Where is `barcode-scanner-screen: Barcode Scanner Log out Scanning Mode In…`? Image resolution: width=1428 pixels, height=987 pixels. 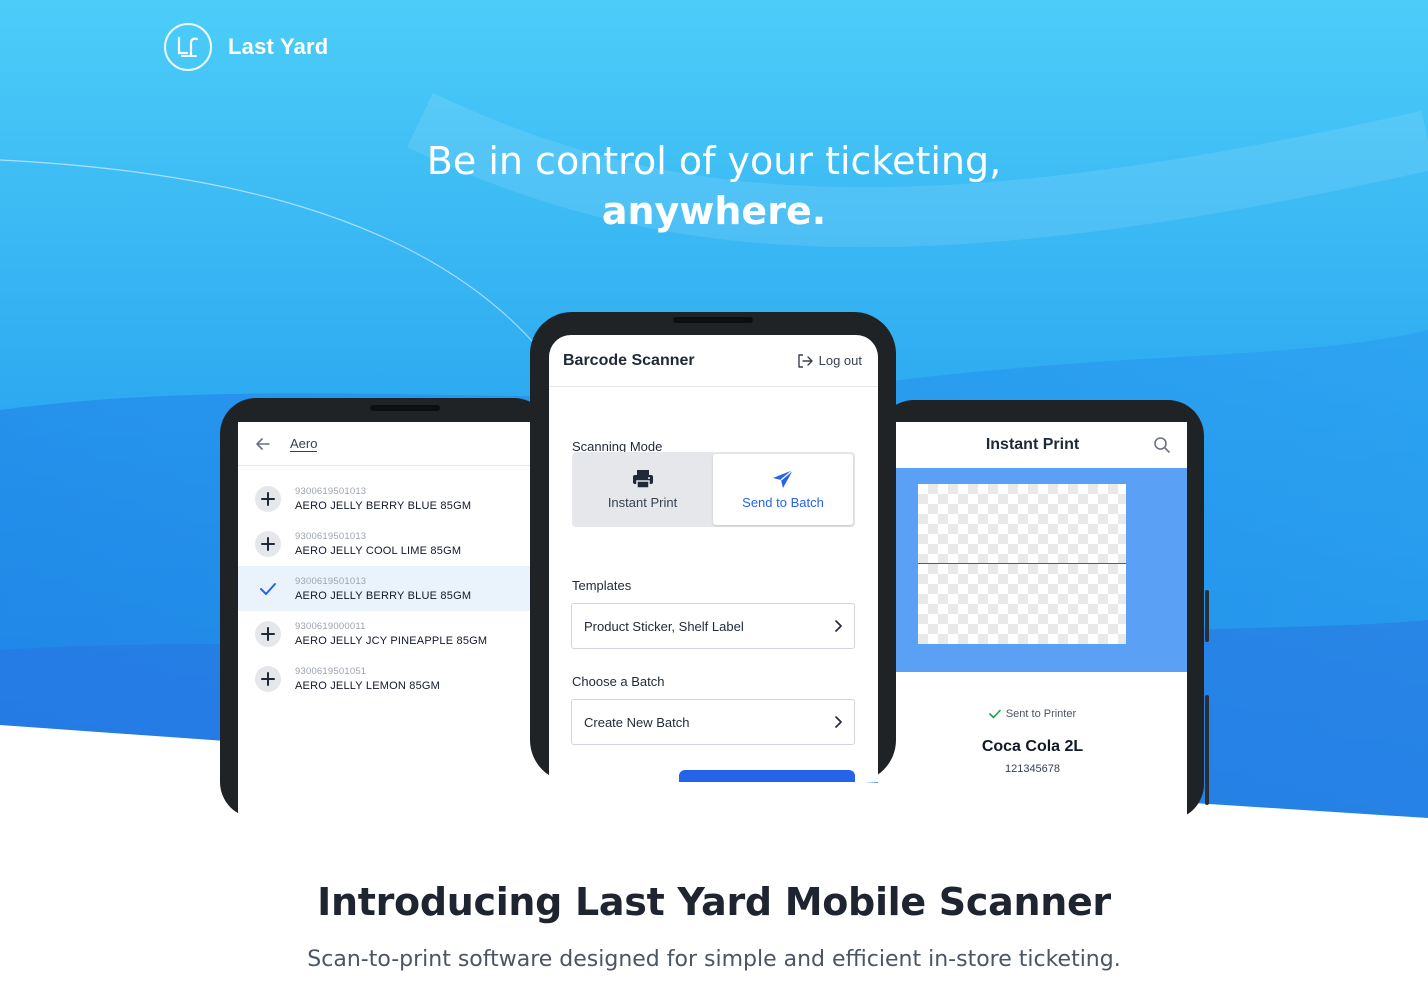
barcode-scanner-screen: Barcode Scanner Log out Scanning Mode In… is located at coordinates (713, 558).